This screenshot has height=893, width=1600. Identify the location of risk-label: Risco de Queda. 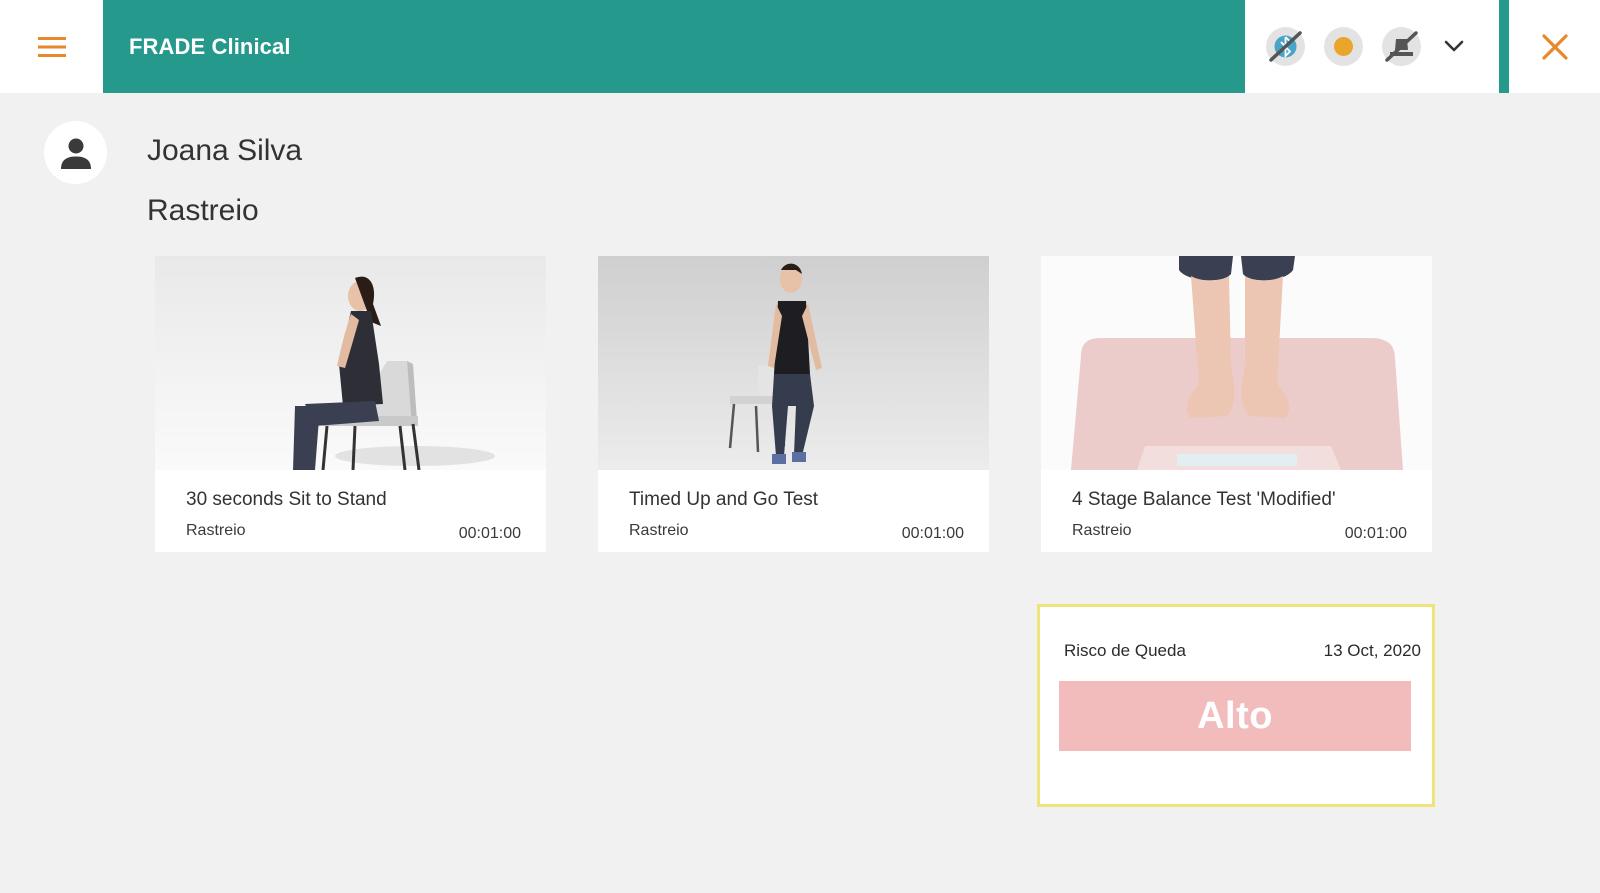
(1125, 650).